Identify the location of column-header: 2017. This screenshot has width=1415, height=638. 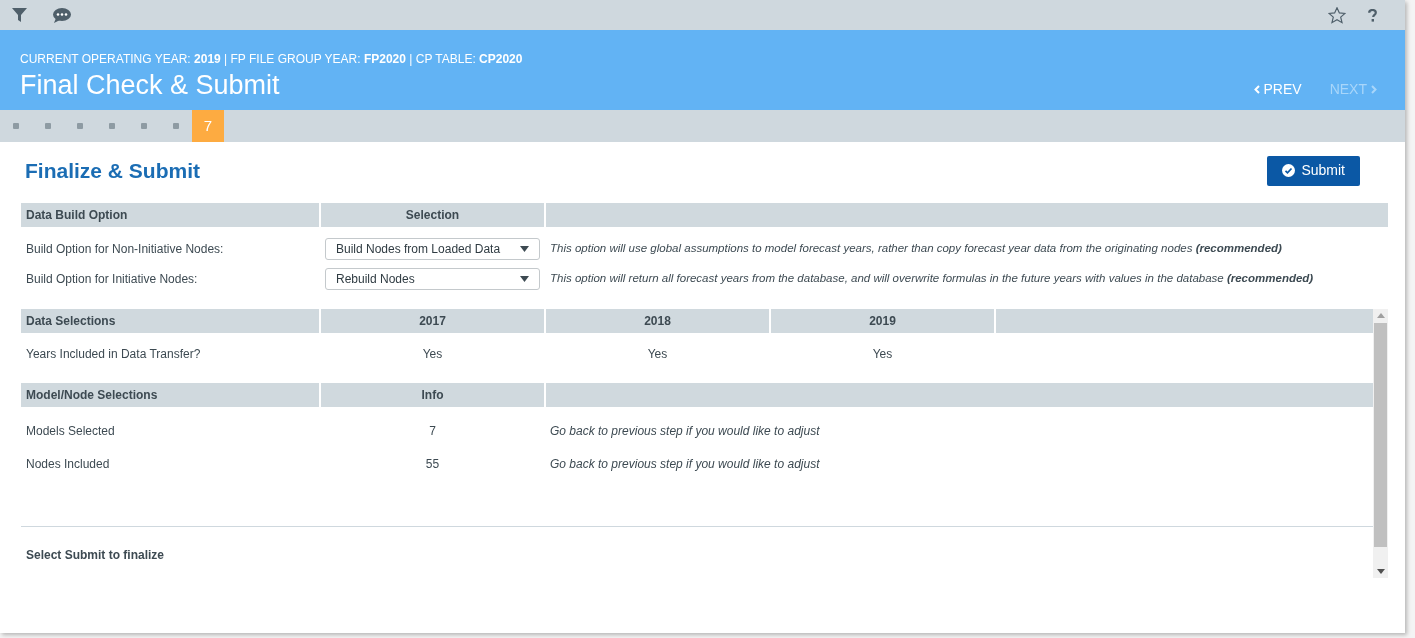
(432, 320).